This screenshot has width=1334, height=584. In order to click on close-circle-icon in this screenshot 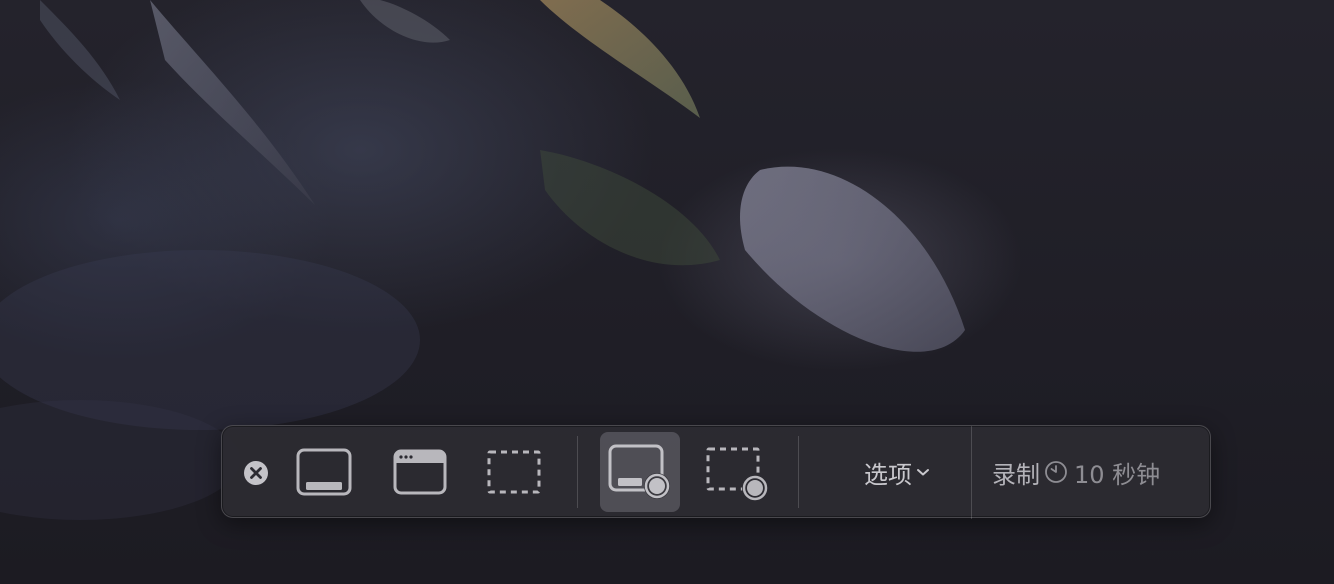, I will do `click(256, 473)`.